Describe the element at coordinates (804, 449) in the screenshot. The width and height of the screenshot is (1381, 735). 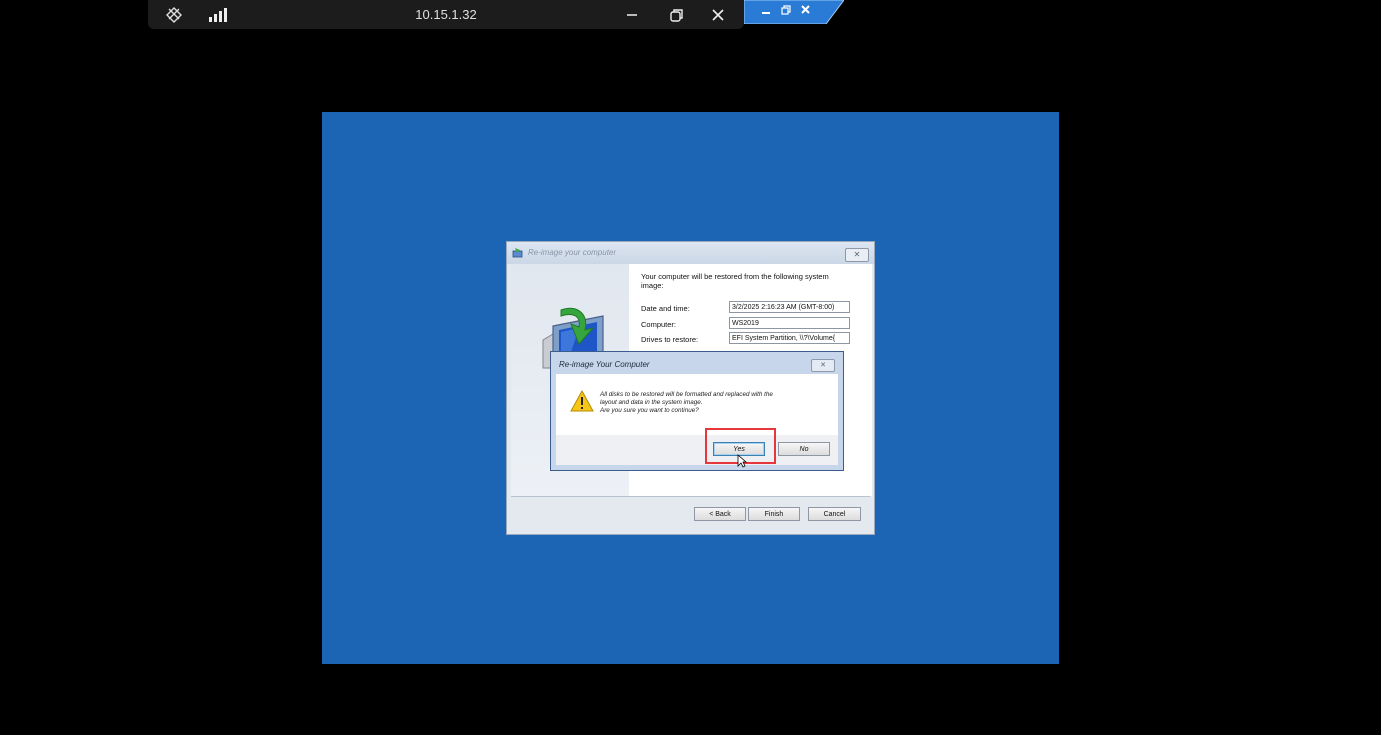
I see `no-button: No` at that location.